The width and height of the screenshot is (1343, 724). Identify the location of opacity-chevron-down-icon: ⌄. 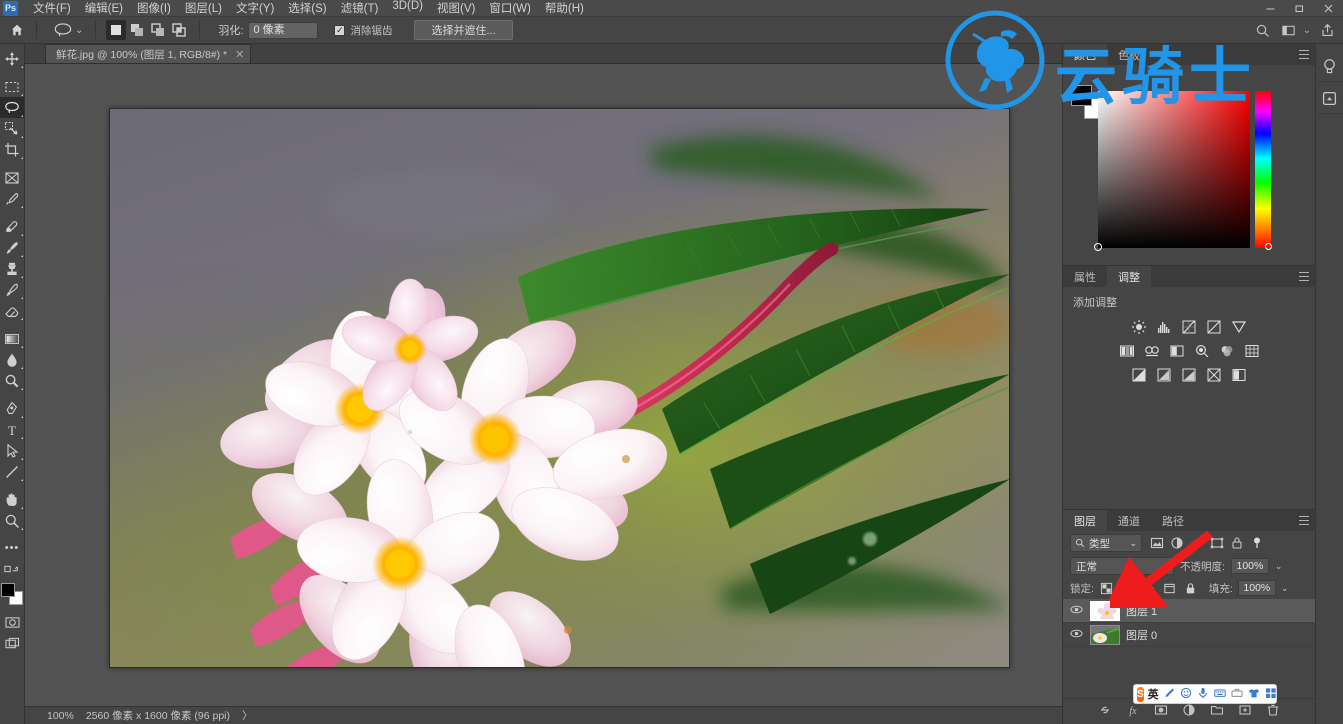
(1279, 566).